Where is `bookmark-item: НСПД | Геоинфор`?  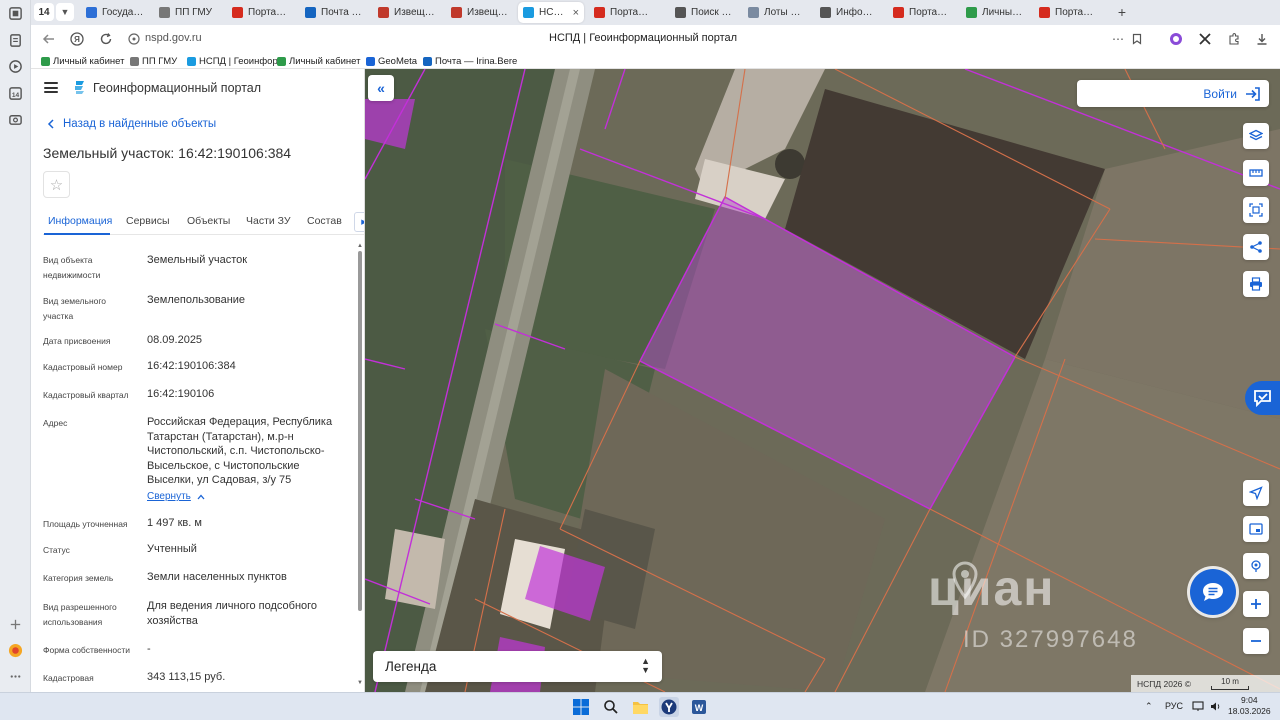
bookmark-item: НСПД | Геоинфор is located at coordinates (232, 61).